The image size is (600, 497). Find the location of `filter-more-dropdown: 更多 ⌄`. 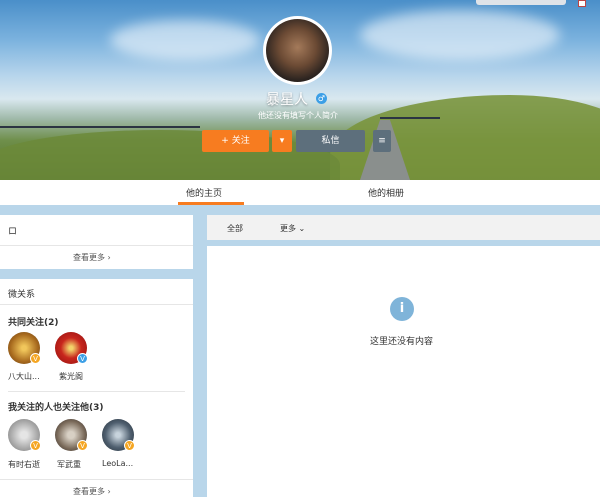

filter-more-dropdown: 更多 ⌄ is located at coordinates (292, 228).